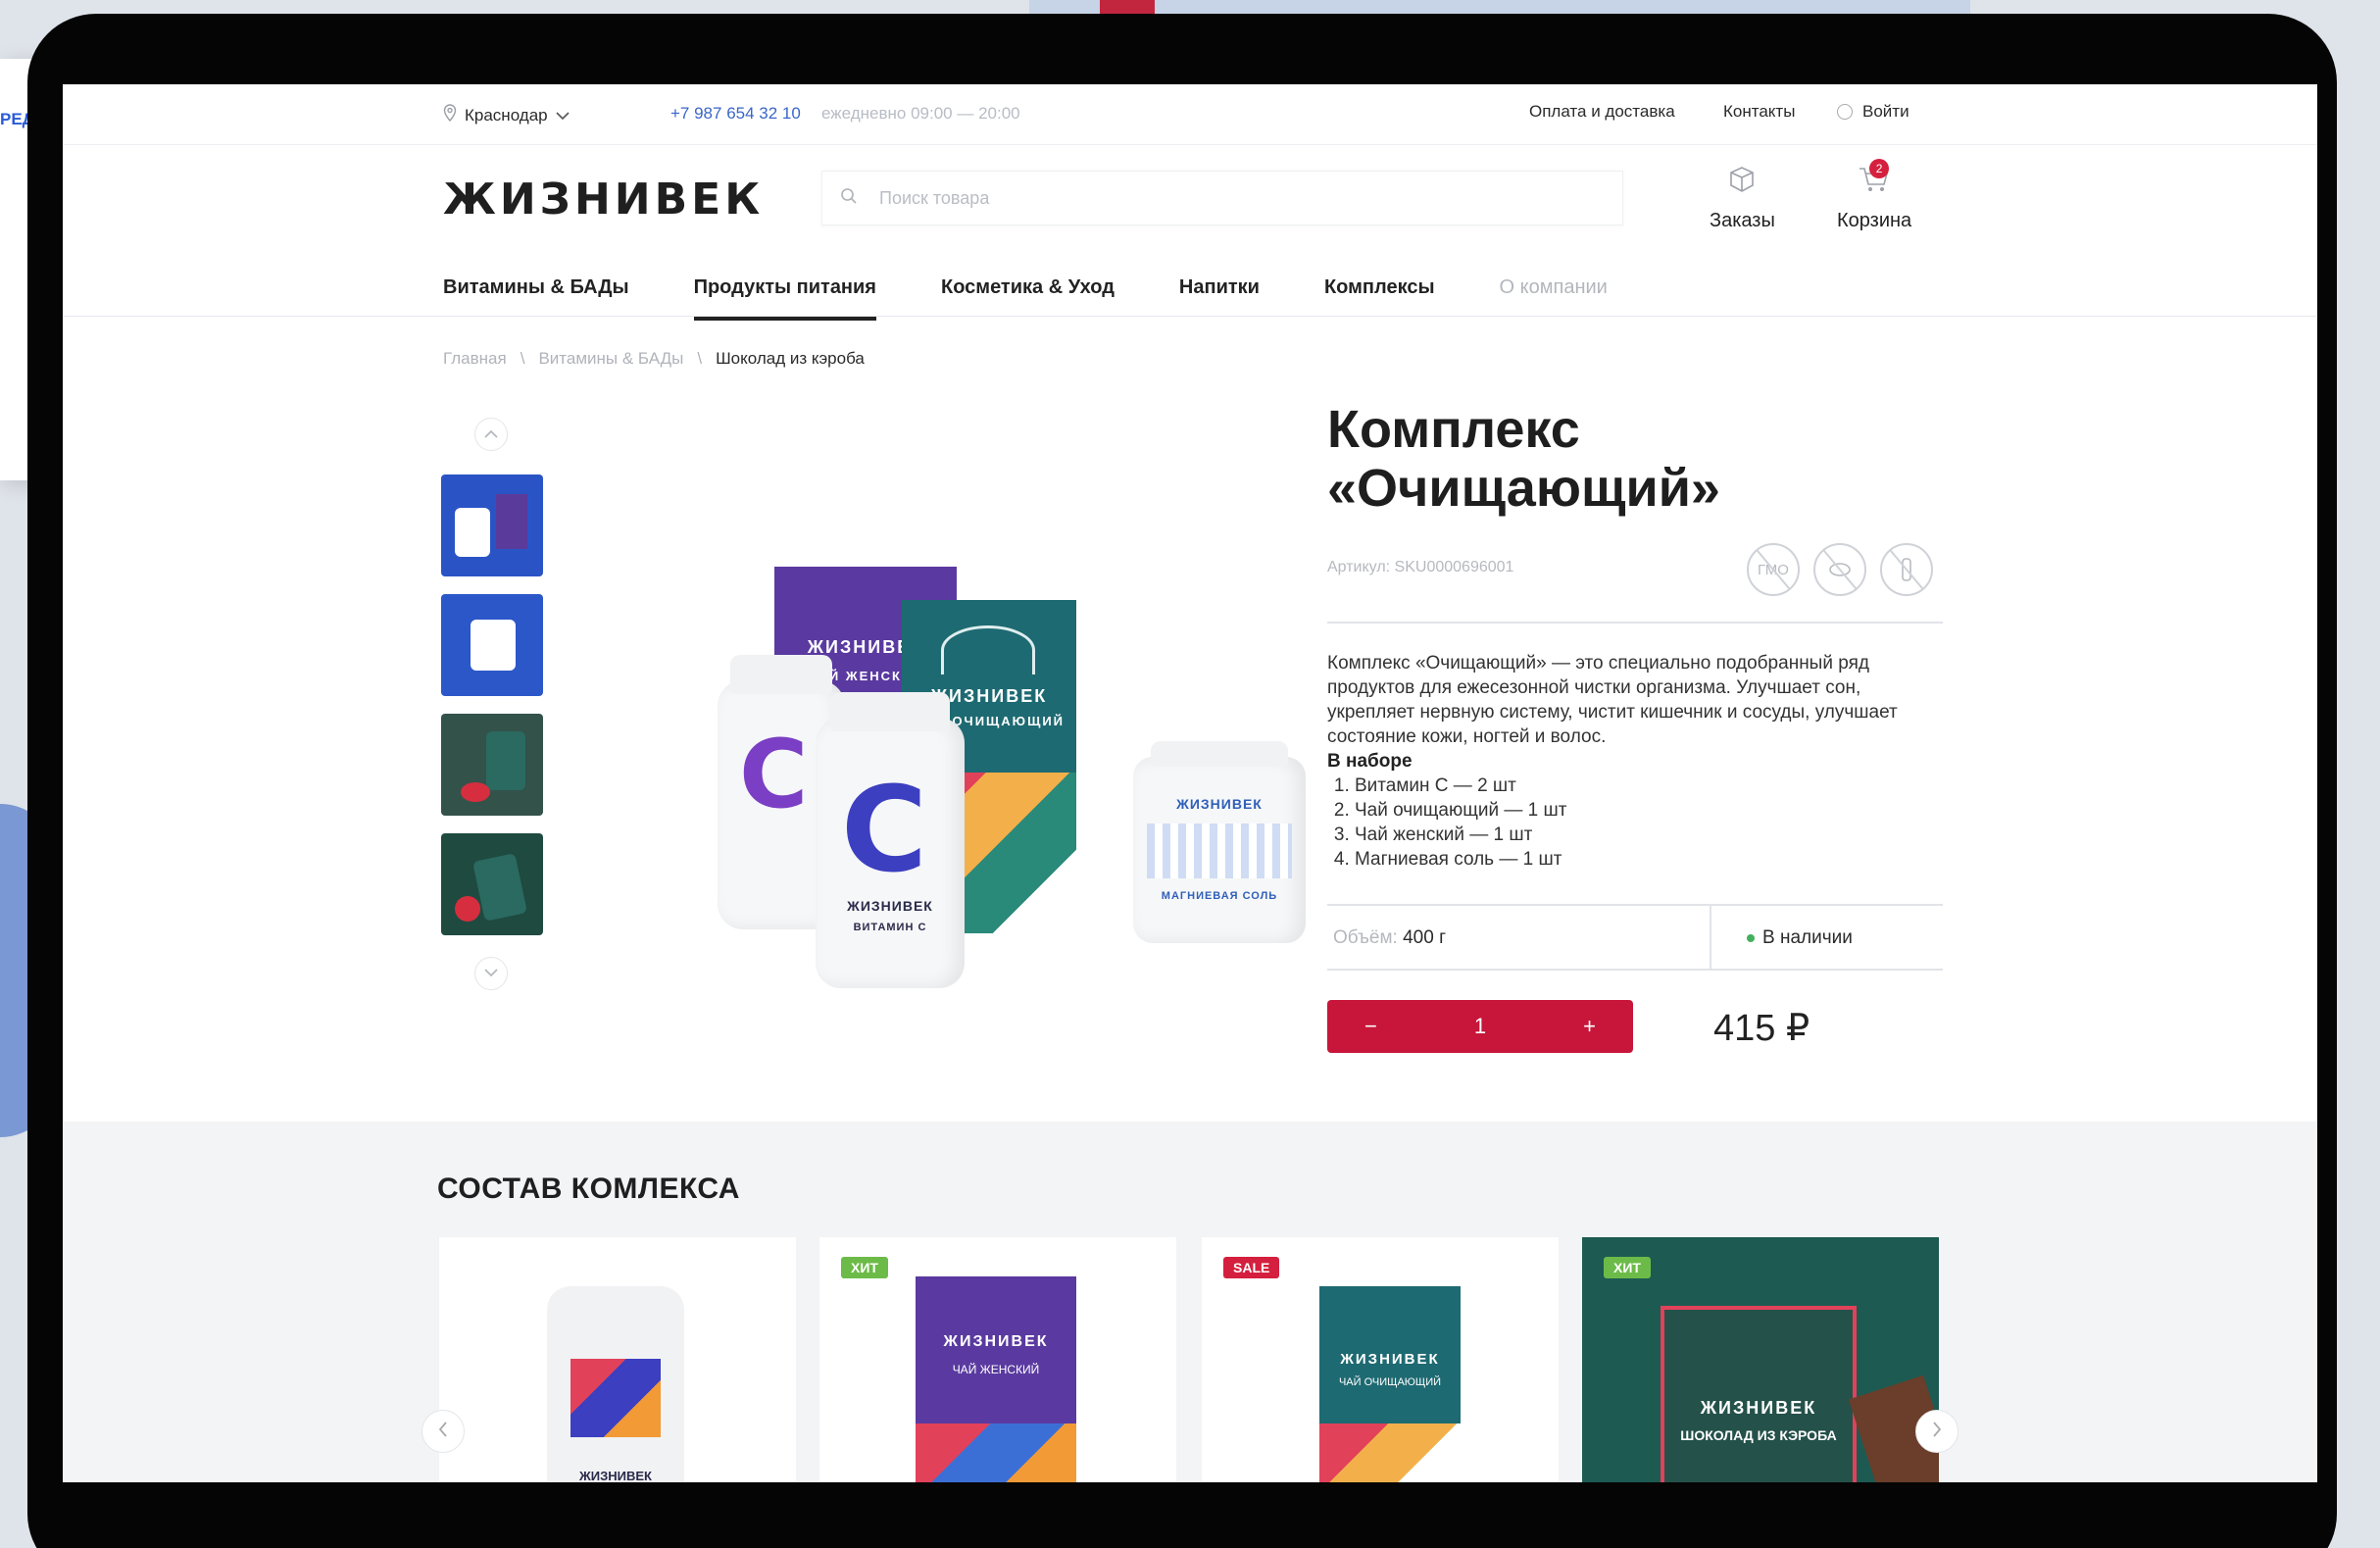 This screenshot has width=2380, height=1548. I want to click on quantity-stepper: − 1 +, so click(1480, 1027).